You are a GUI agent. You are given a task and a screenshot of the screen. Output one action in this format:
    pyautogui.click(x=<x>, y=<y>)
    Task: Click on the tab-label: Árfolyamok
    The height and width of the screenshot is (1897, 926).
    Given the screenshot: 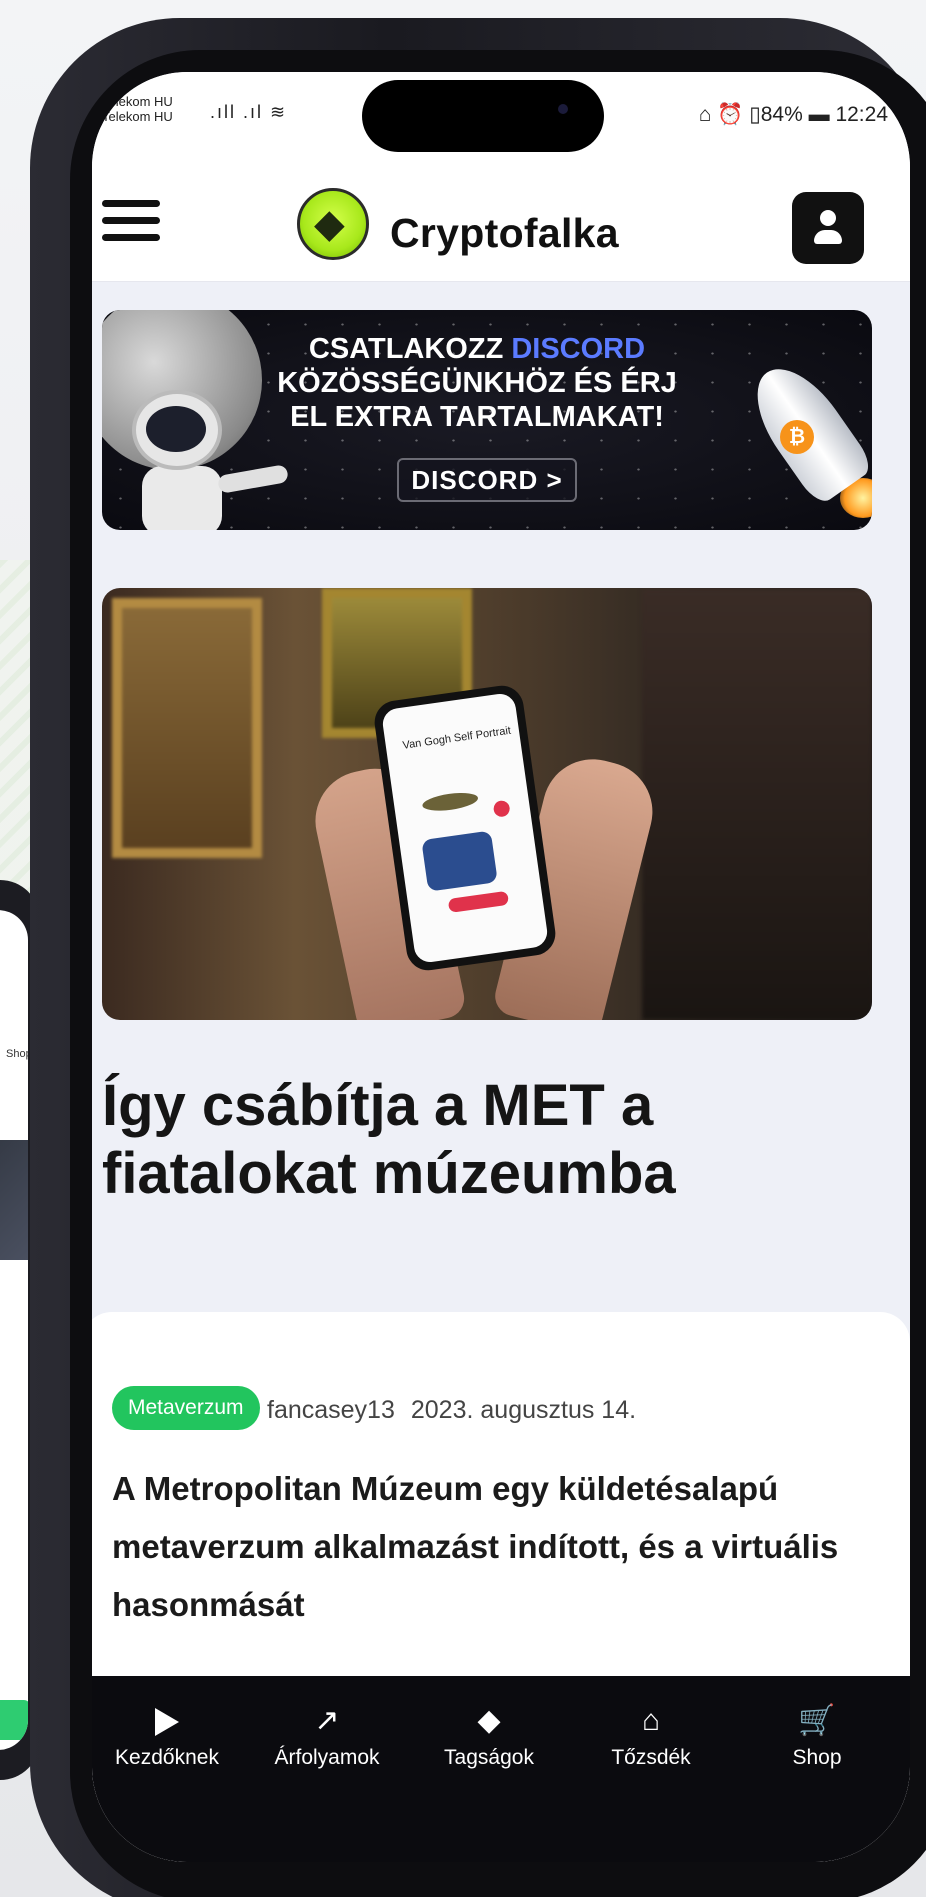 What is the action you would take?
    pyautogui.click(x=327, y=1757)
    